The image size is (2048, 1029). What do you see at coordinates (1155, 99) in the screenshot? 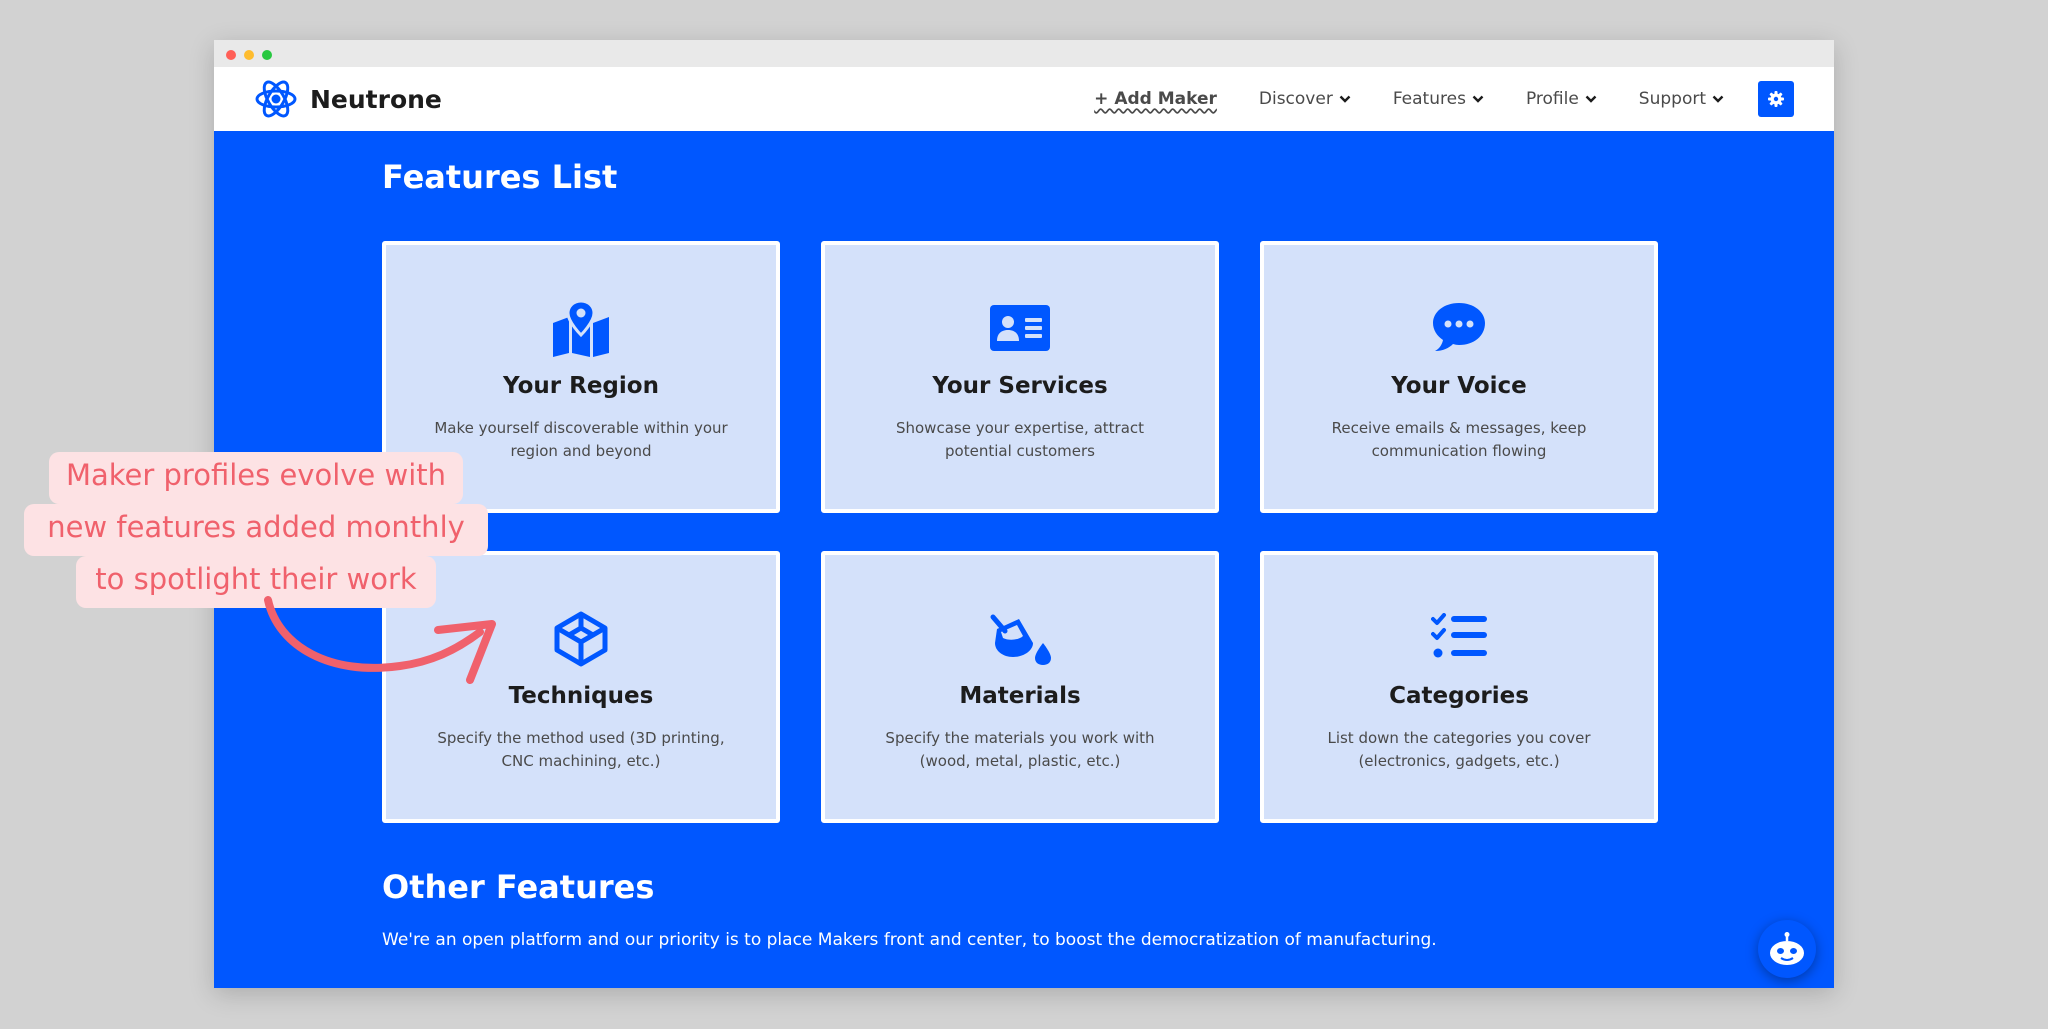
I see `add-maker-link: + Add Maker` at bounding box center [1155, 99].